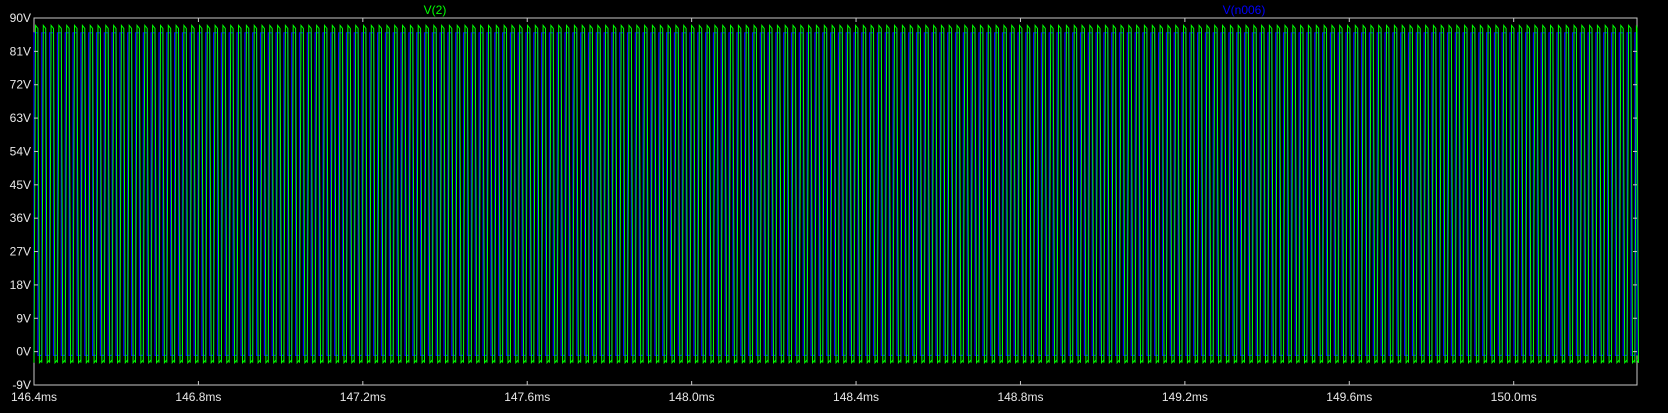  What do you see at coordinates (20, 218) in the screenshot?
I see `y-tick-label: 36V` at bounding box center [20, 218].